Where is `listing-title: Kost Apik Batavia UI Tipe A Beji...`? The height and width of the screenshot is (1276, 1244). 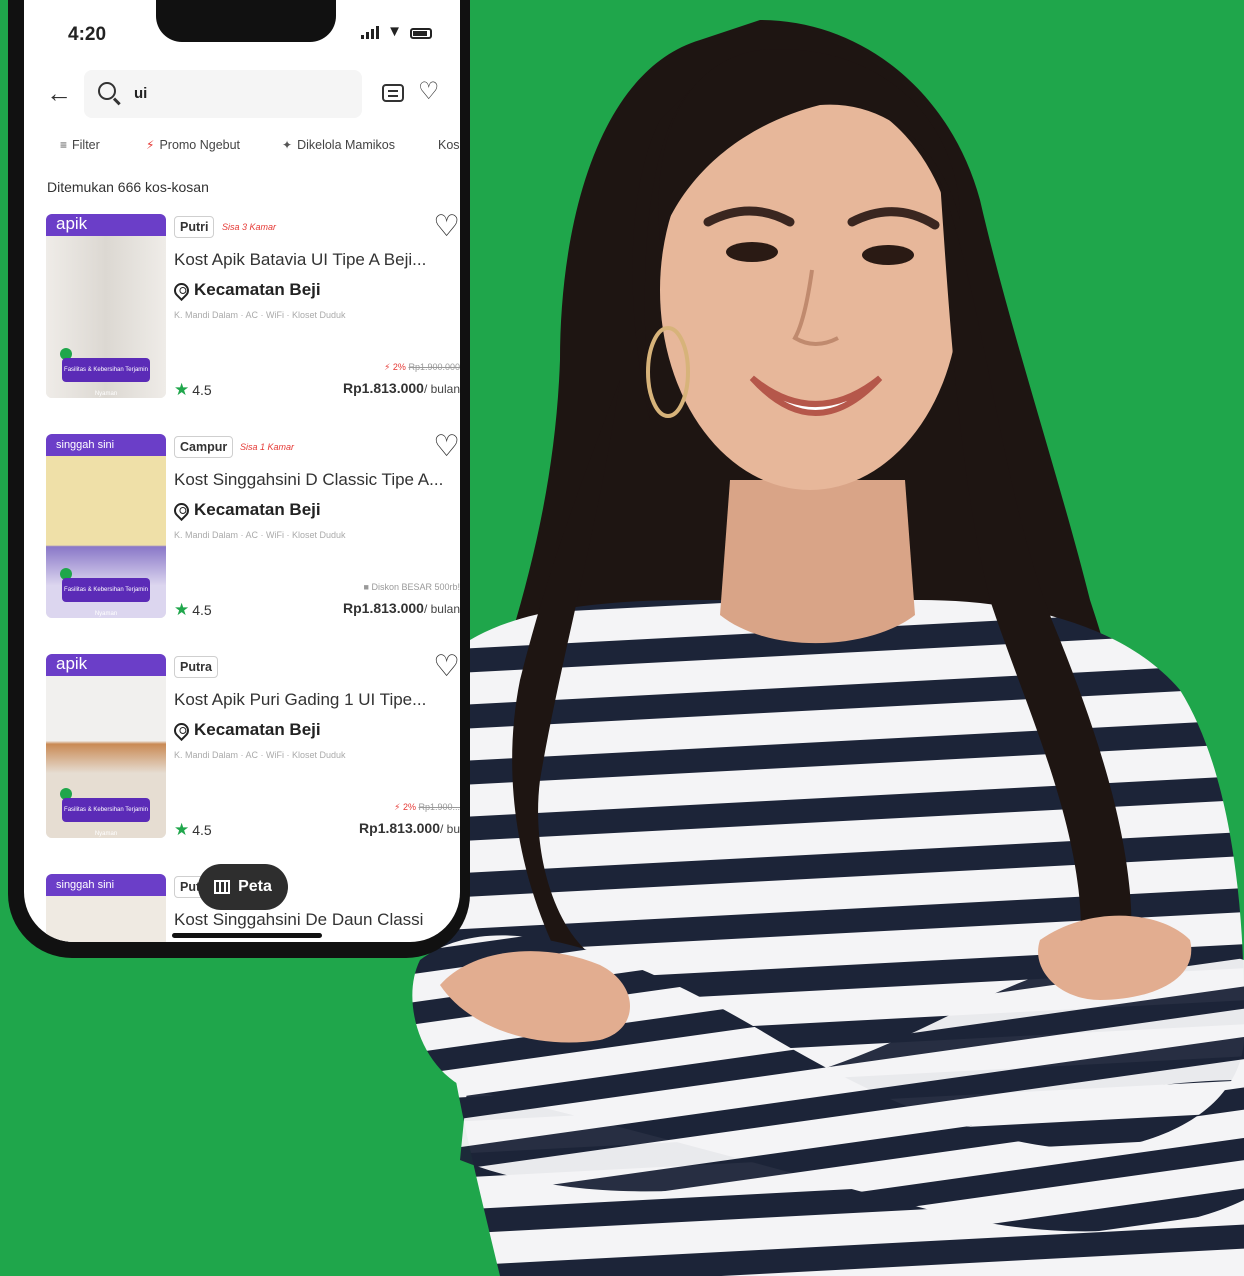 listing-title: Kost Apik Batavia UI Tipe A Beji... is located at coordinates (300, 259).